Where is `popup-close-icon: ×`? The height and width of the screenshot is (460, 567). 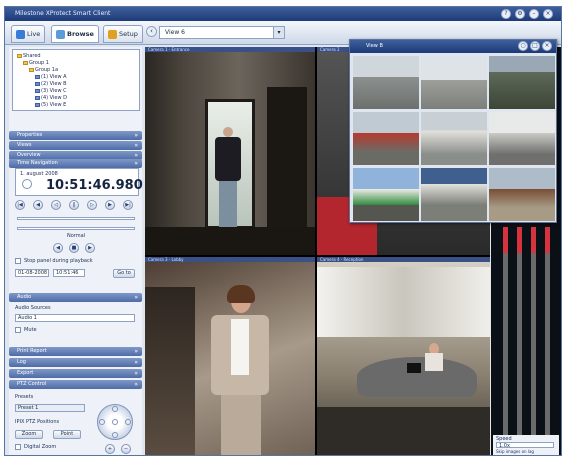
popup-close-icon: × is located at coordinates (547, 46).